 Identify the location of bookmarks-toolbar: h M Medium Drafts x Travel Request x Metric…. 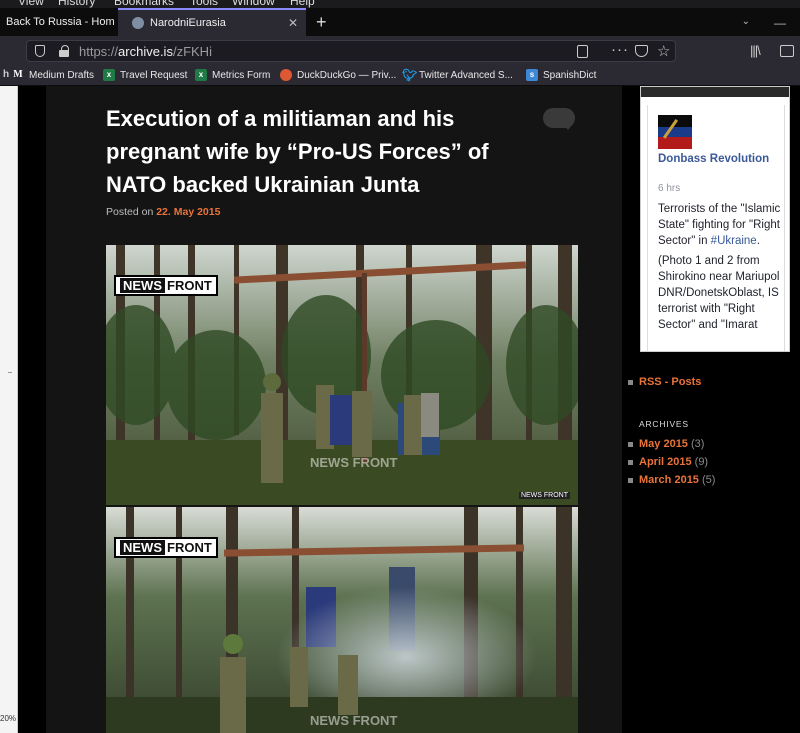
(400, 76).